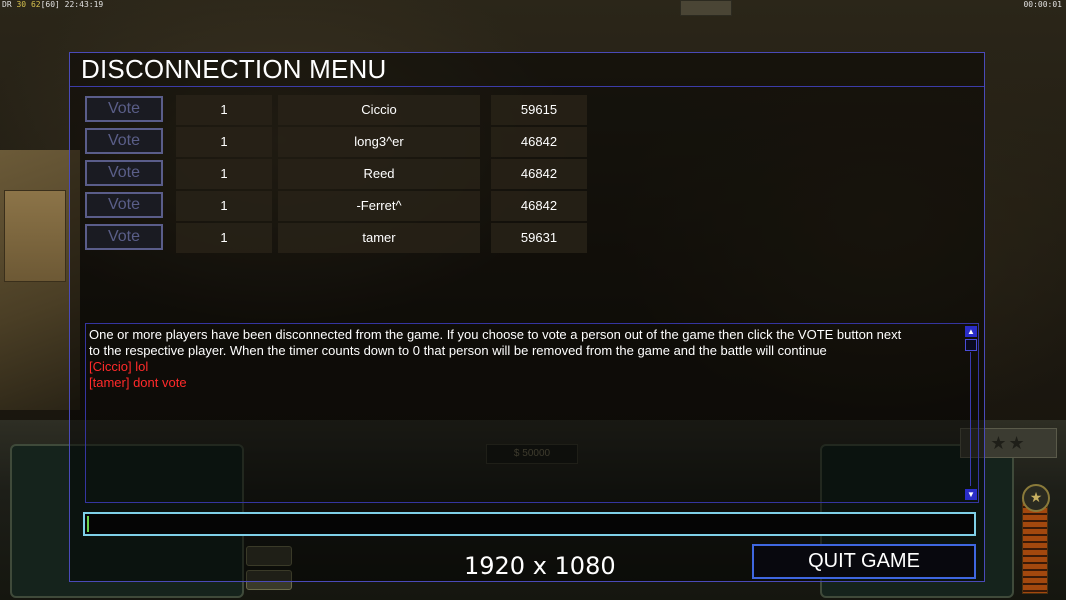 The width and height of the screenshot is (1066, 600). I want to click on resolution-overlay: 1920 x 1080, so click(540, 566).